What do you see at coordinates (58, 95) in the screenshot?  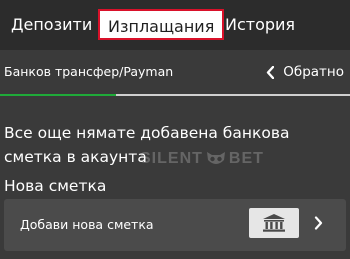 I see `progress-bar-fill` at bounding box center [58, 95].